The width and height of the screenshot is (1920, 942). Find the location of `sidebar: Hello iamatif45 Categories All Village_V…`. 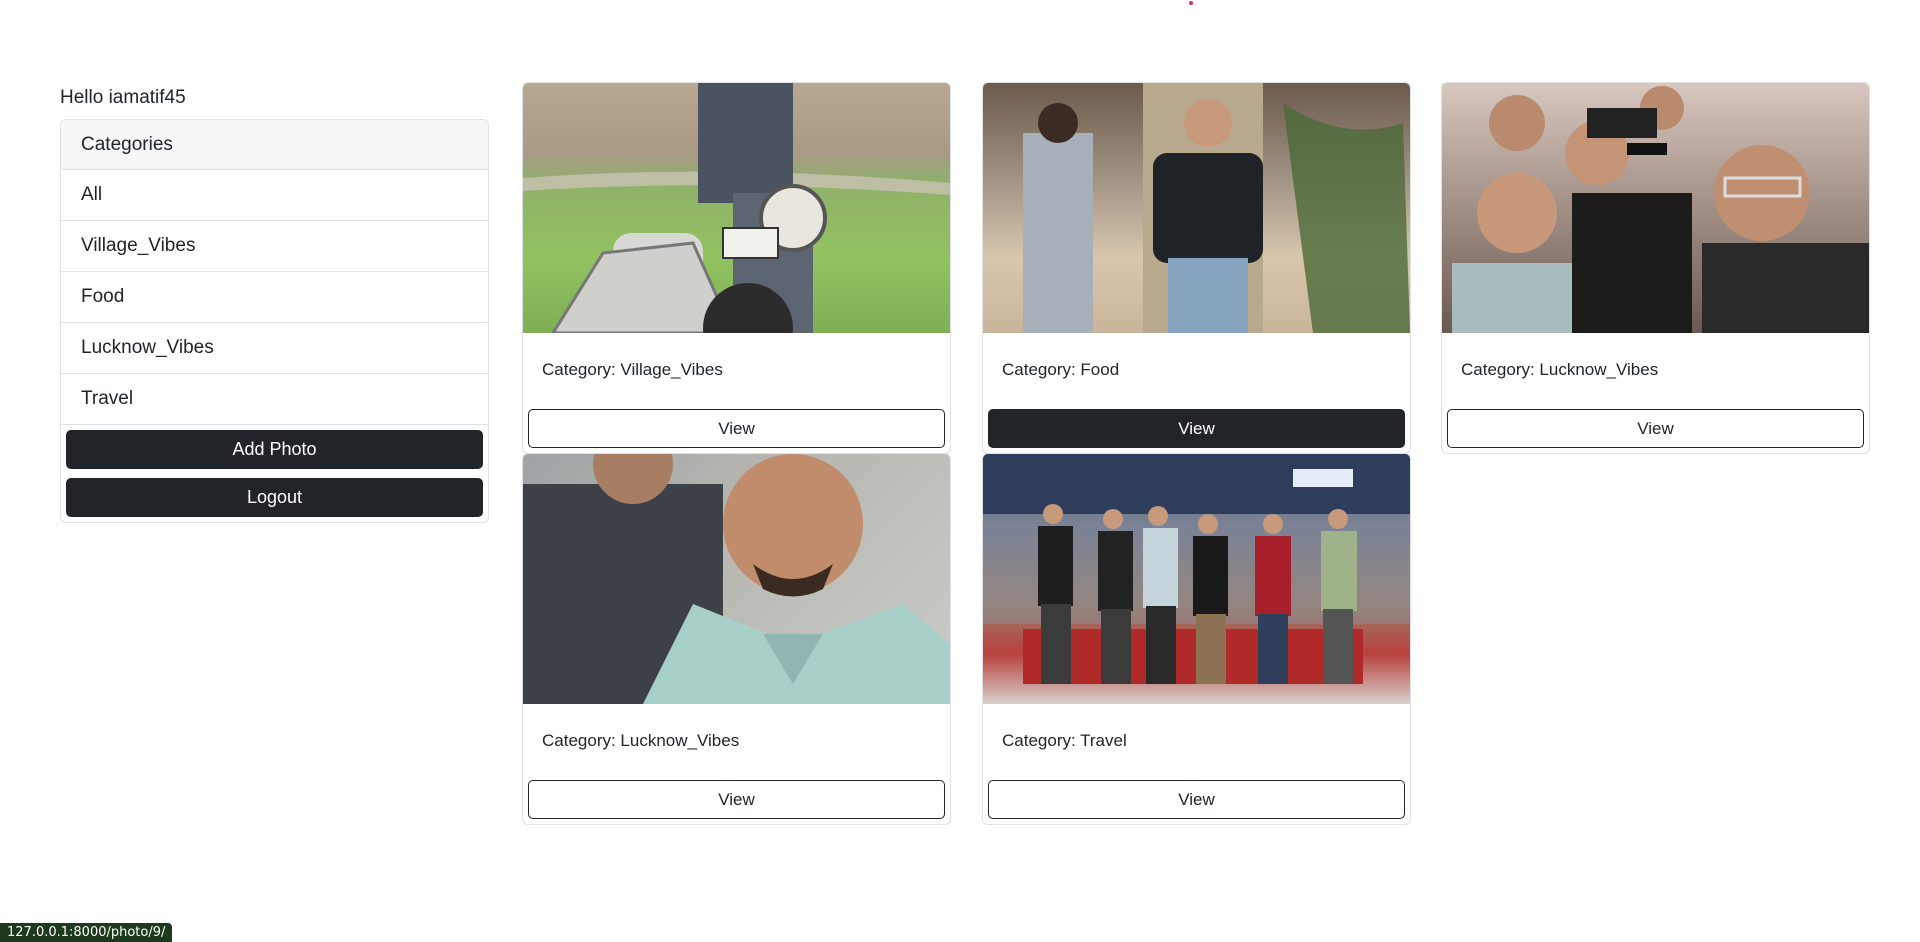

sidebar: Hello iamatif45 Categories All Village_V… is located at coordinates (274, 304).